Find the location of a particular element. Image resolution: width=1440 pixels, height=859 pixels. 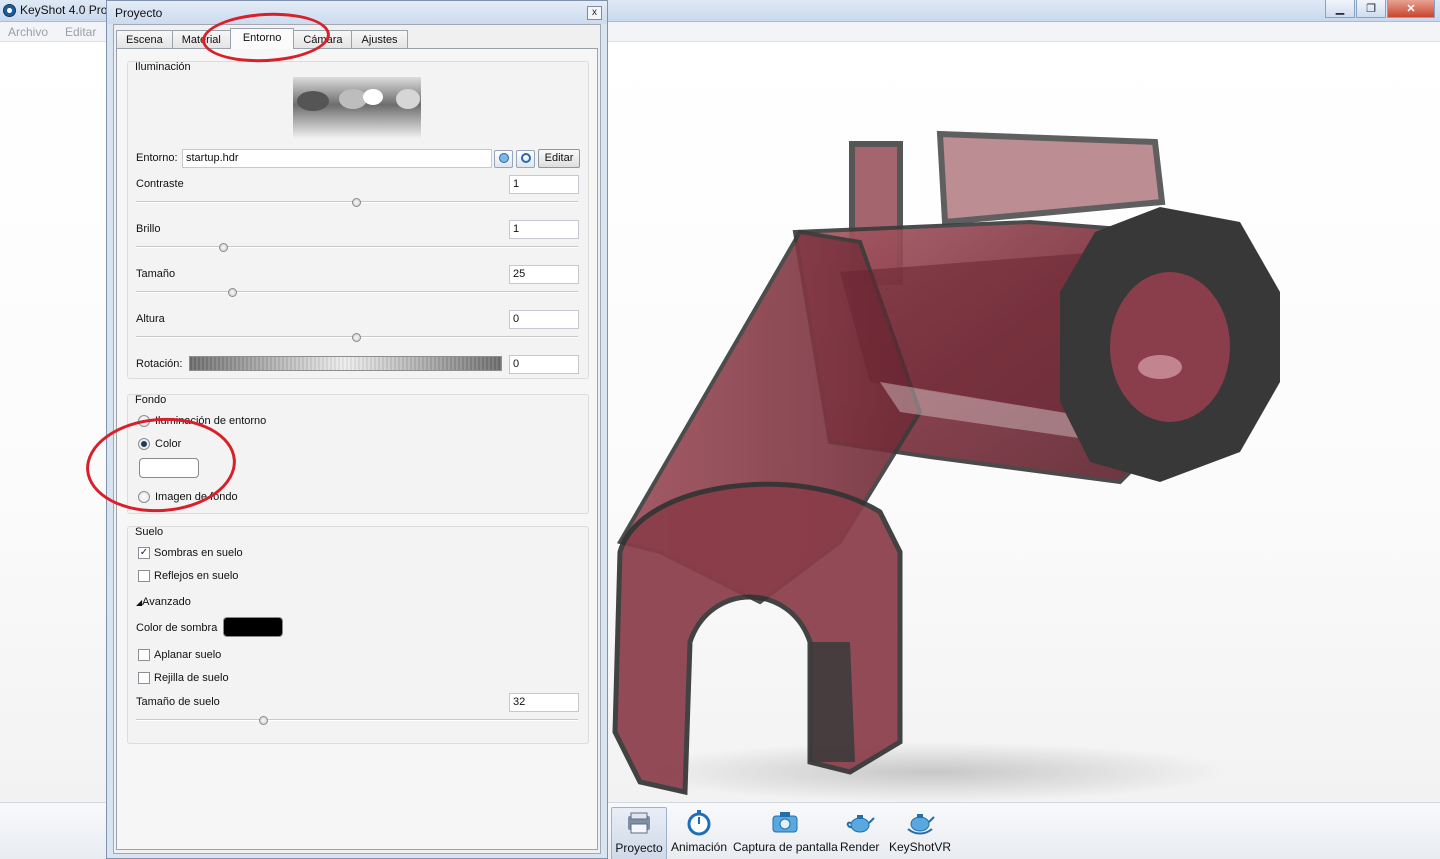

fondo-iluminacion-label: Iluminación de entorno is located at coordinates (211, 421).